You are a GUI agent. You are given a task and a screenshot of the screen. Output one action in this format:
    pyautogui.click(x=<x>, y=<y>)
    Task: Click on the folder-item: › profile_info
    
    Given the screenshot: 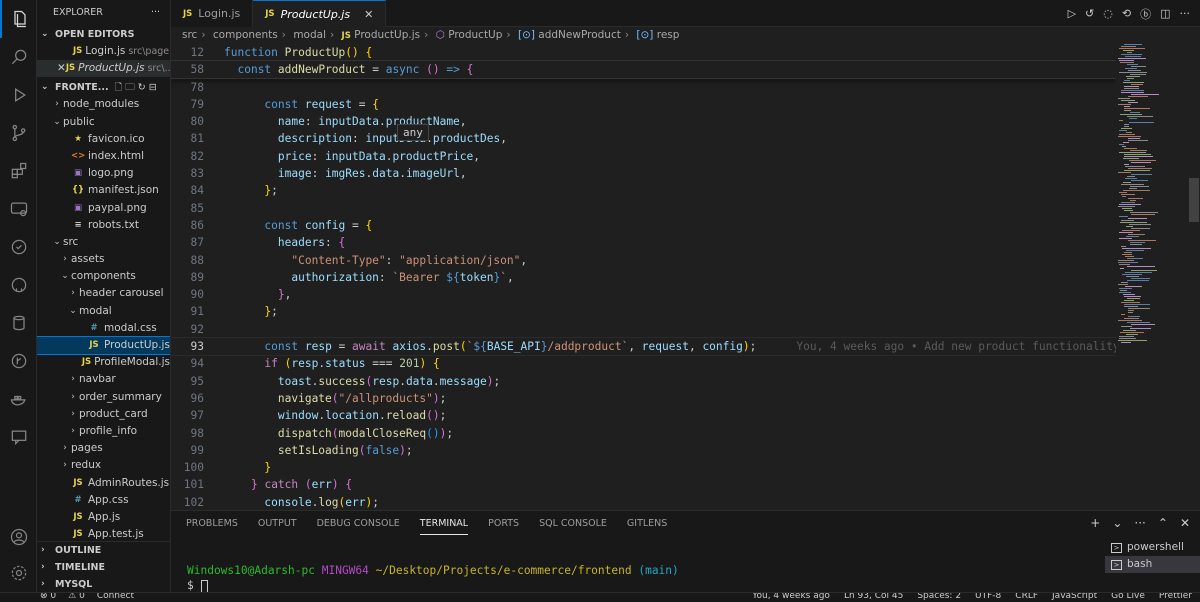 What is the action you would take?
    pyautogui.click(x=103, y=431)
    